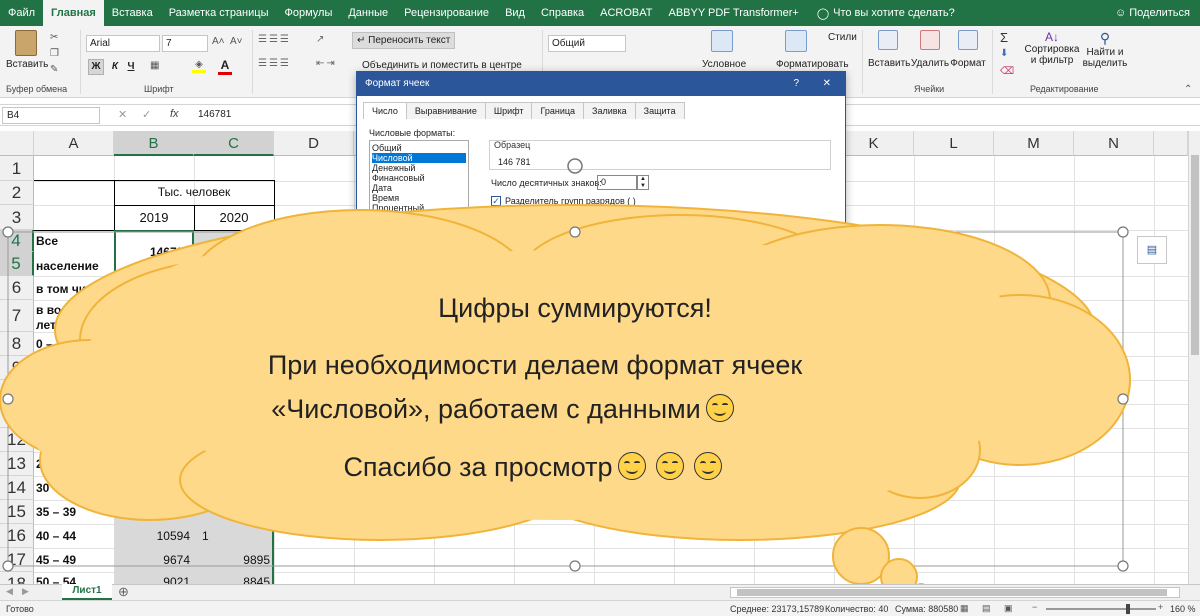 Image resolution: width=1200 pixels, height=616 pixels. What do you see at coordinates (185, 43) in the screenshot?
I see `font-size-select: 7` at bounding box center [185, 43].